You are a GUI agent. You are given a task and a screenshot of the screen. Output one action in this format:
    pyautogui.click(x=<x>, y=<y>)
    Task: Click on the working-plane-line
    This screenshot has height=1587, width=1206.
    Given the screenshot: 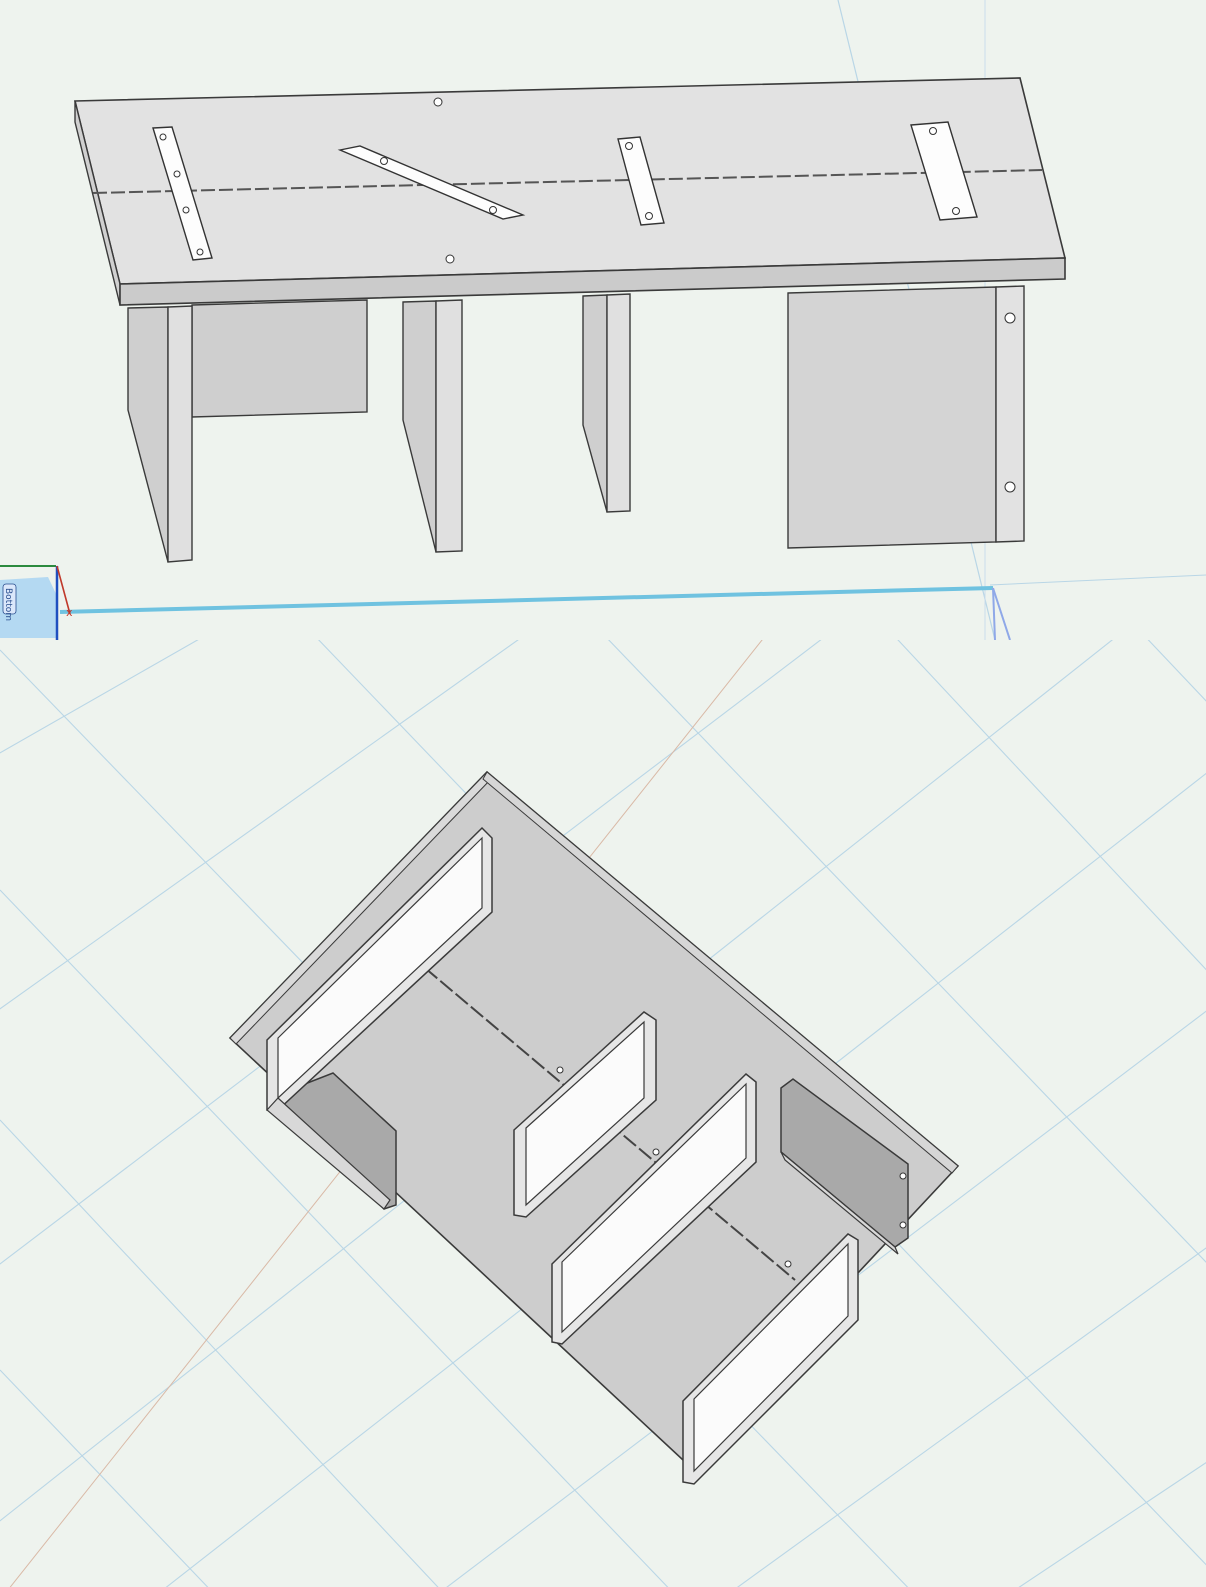 What is the action you would take?
    pyautogui.click(x=526, y=600)
    